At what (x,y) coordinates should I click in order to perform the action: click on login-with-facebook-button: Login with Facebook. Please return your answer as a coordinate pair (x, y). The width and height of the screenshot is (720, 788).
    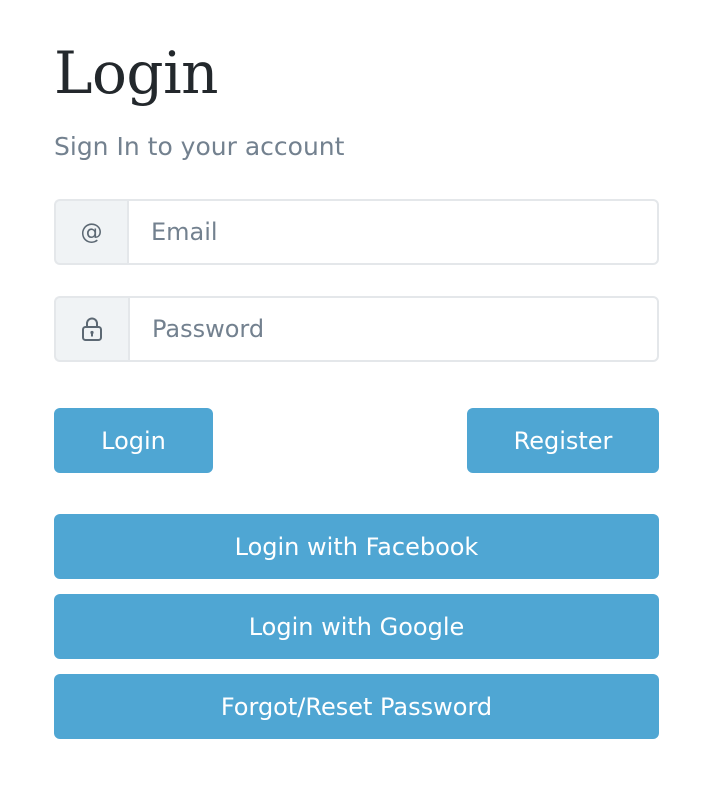
    Looking at the image, I should click on (356, 546).